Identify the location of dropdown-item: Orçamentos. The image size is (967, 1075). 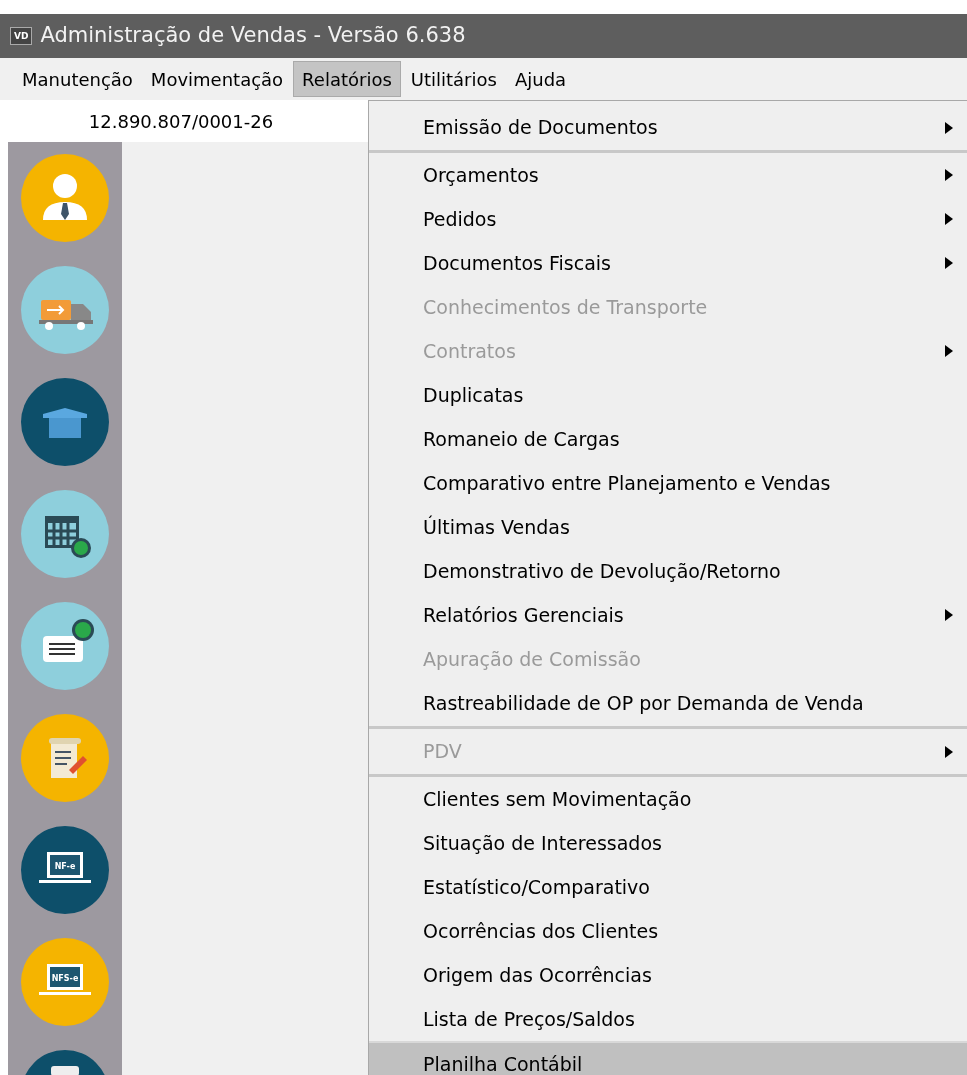
(668, 175).